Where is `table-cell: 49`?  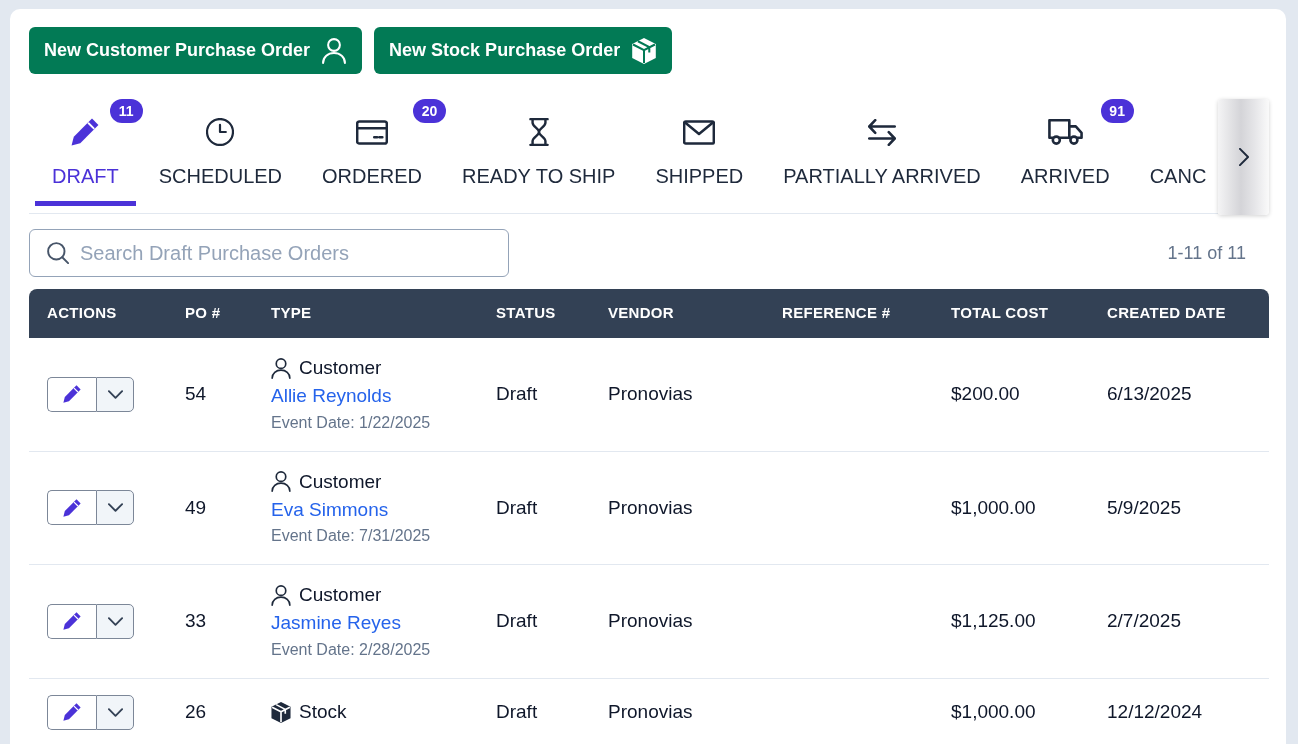 table-cell: 49 is located at coordinates (210, 508).